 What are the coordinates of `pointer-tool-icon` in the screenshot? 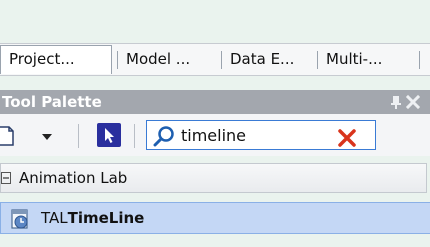 It's located at (109, 135).